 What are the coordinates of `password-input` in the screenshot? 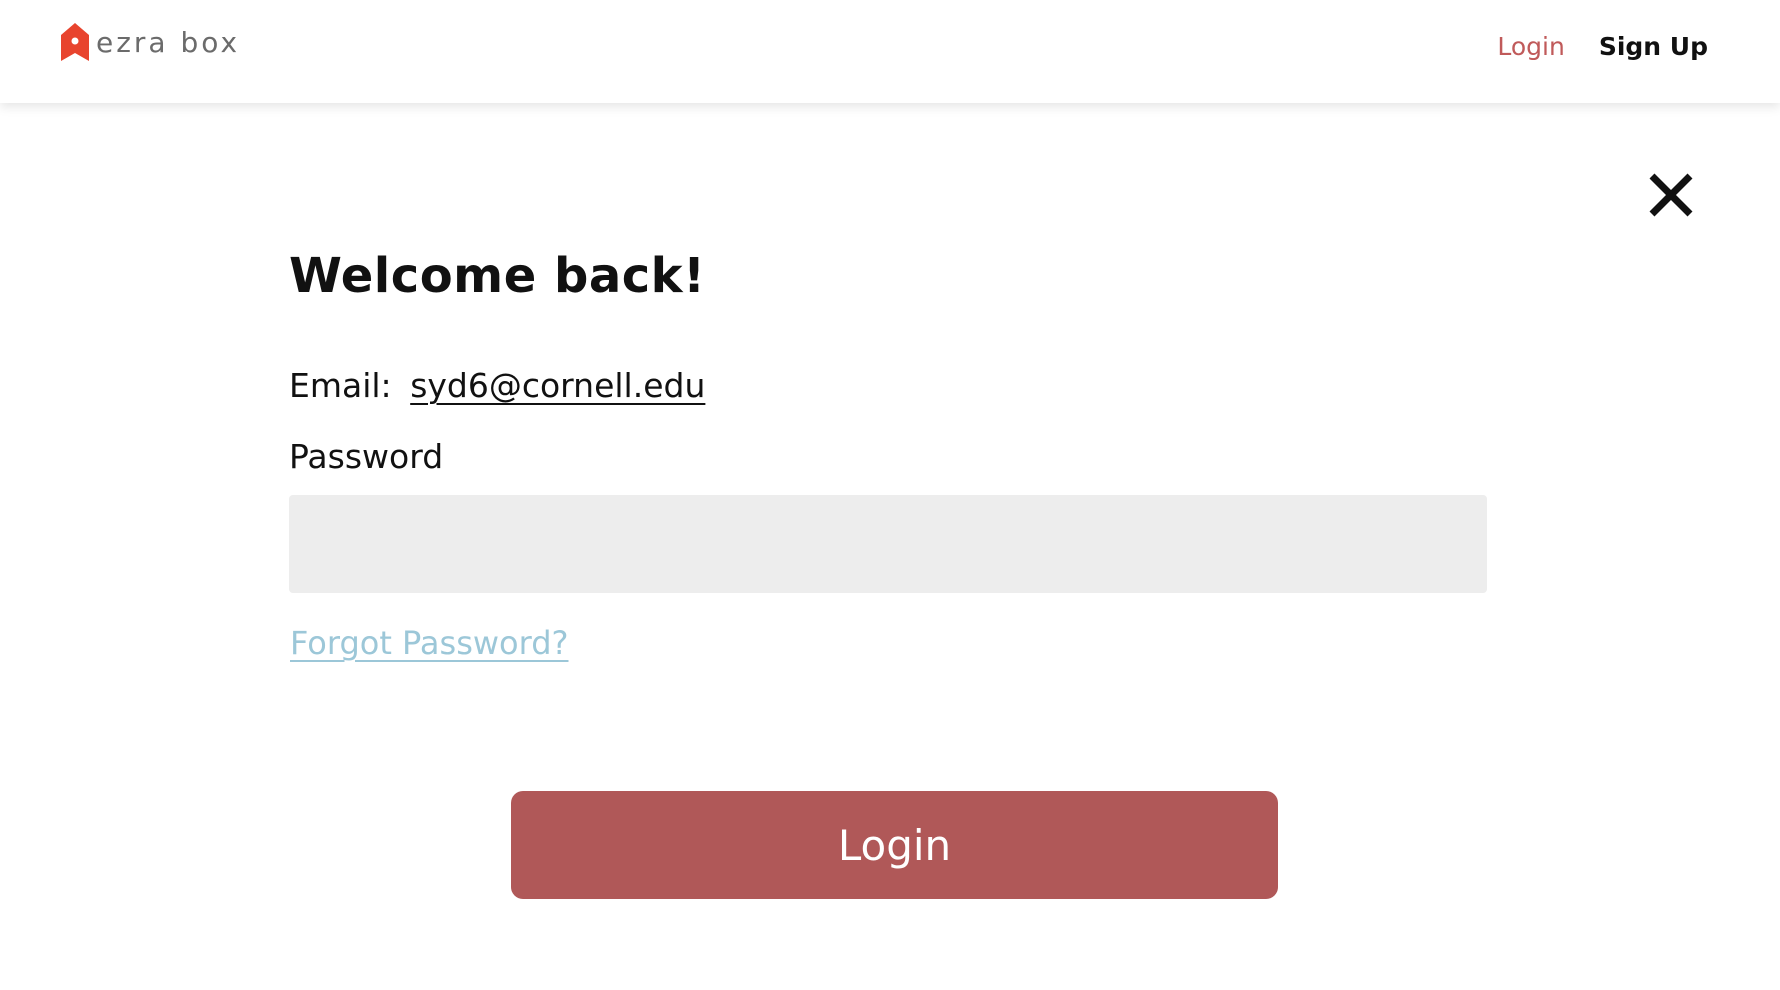 It's located at (888, 544).